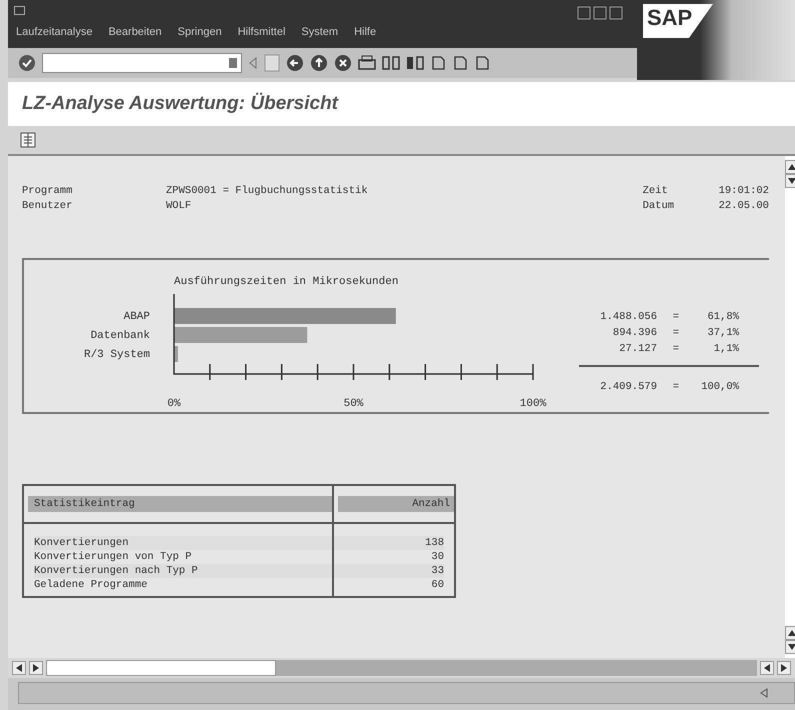 The image size is (795, 710). I want to click on print-icon, so click(367, 63).